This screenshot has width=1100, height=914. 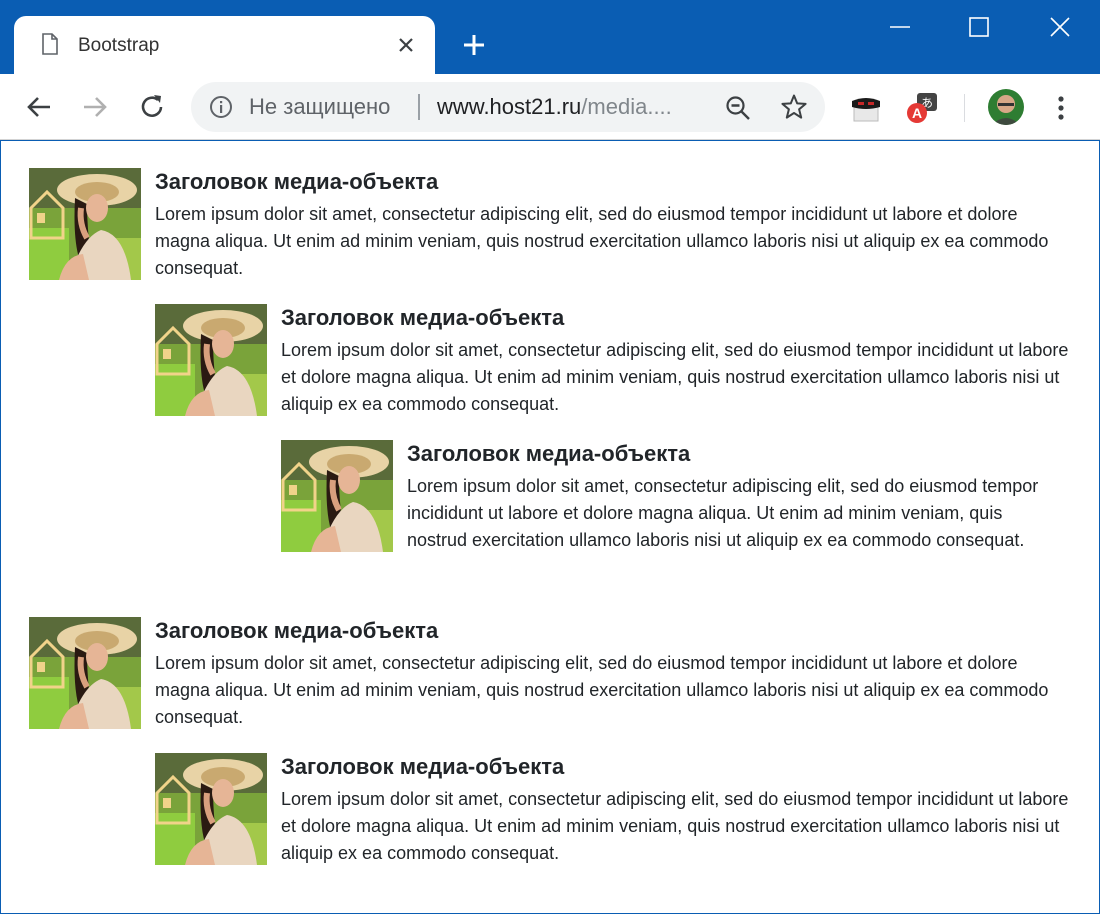 What do you see at coordinates (221, 107) in the screenshot?
I see `info-icon` at bounding box center [221, 107].